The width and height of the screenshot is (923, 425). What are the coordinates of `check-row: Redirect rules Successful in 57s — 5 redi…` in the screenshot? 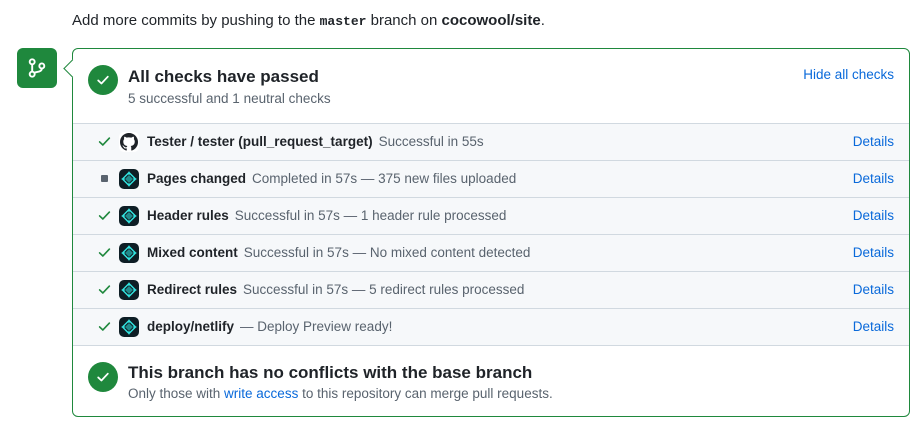 It's located at (491, 289).